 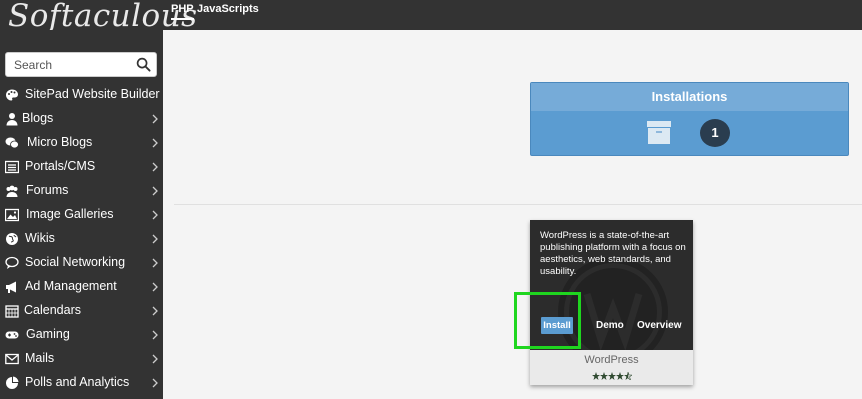 What do you see at coordinates (228, 10) in the screenshot?
I see `tab-javascripts: JavaScripts` at bounding box center [228, 10].